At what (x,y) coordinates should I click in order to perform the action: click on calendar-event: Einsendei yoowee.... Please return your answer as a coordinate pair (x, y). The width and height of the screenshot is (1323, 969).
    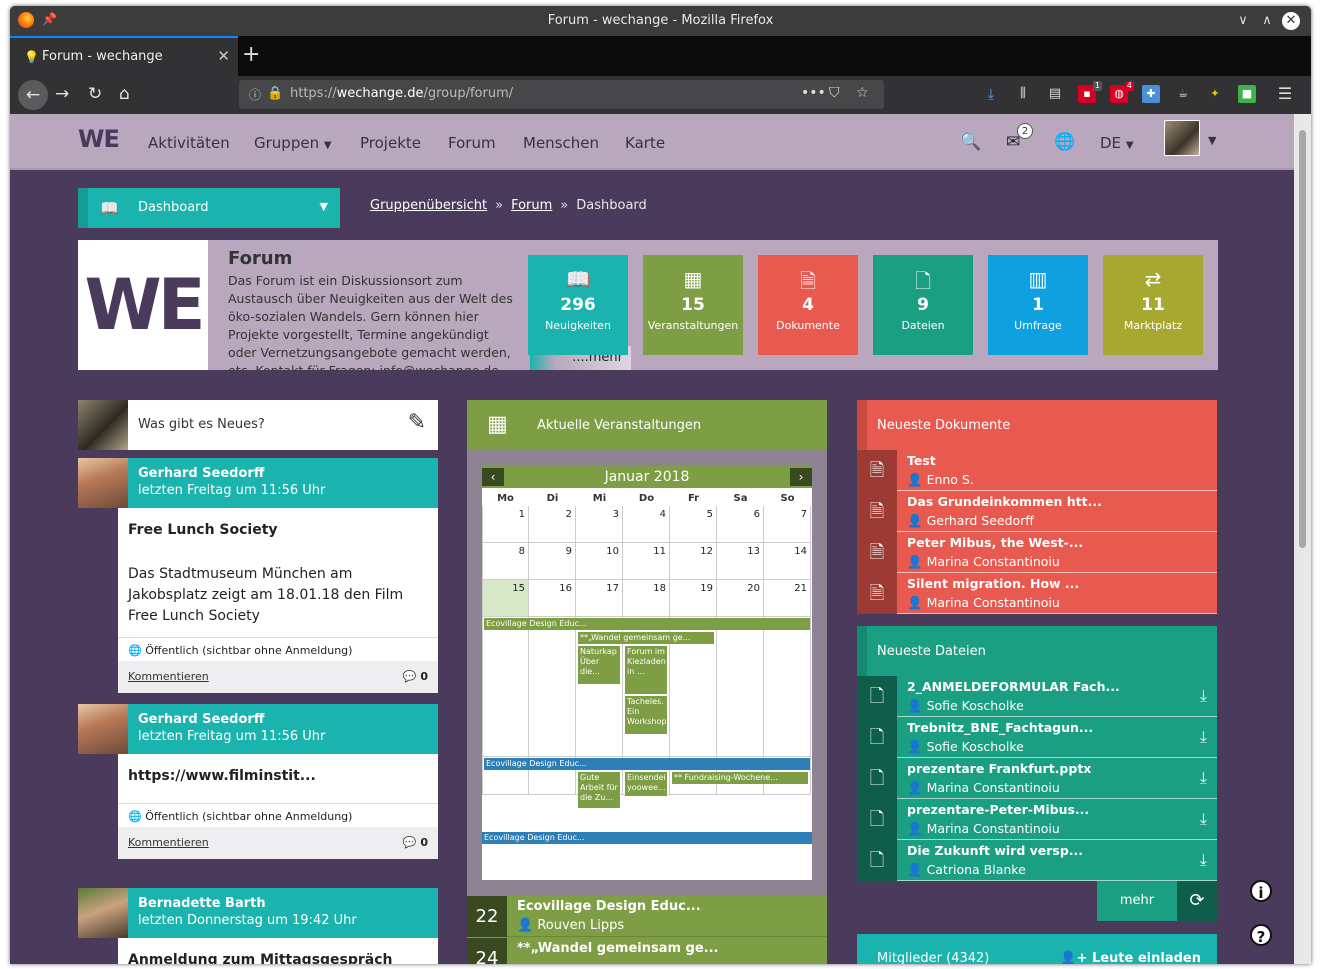
    Looking at the image, I should click on (646, 784).